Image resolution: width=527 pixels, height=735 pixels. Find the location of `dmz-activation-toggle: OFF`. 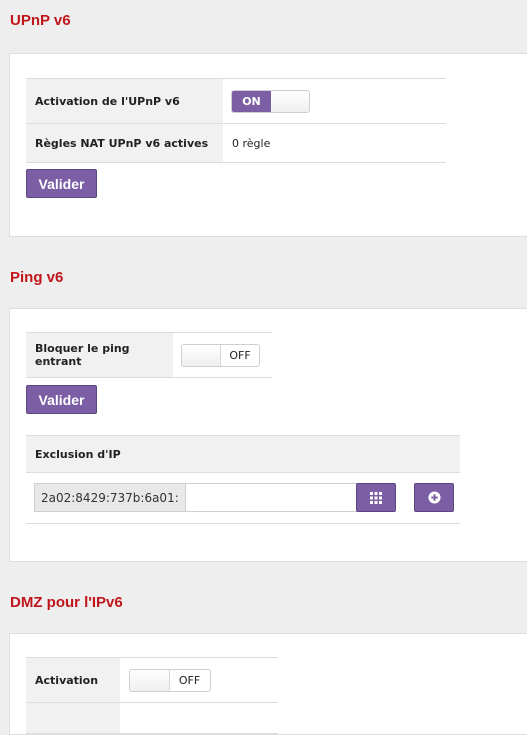

dmz-activation-toggle: OFF is located at coordinates (170, 680).